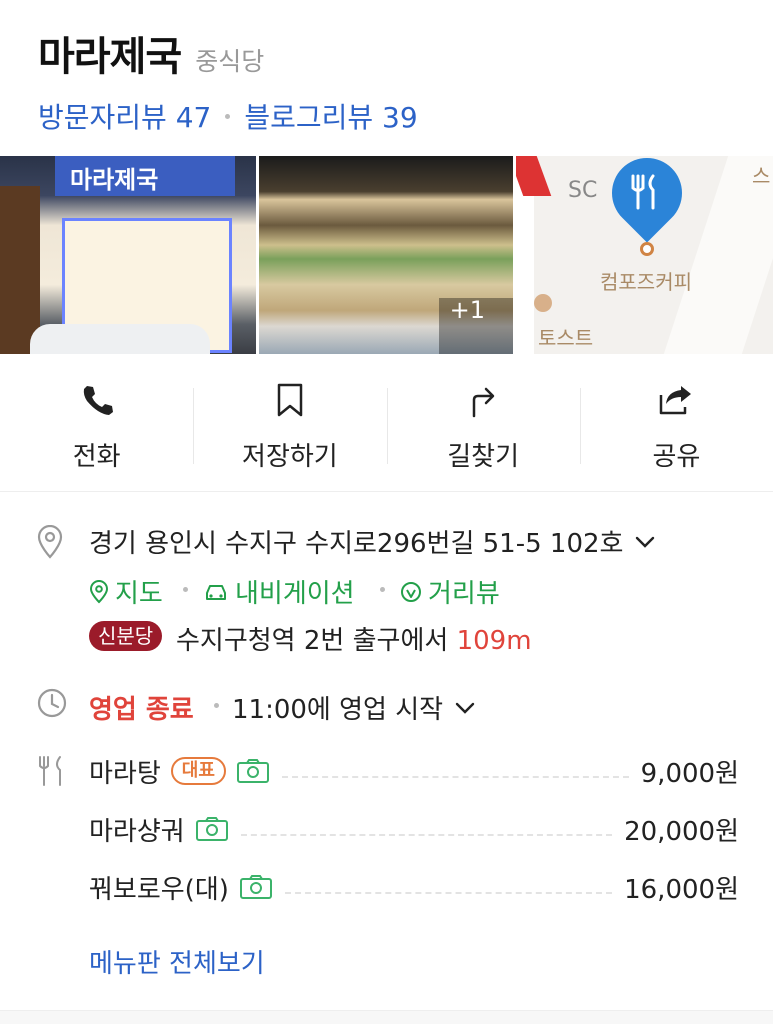  What do you see at coordinates (676, 400) in the screenshot?
I see `share-icon` at bounding box center [676, 400].